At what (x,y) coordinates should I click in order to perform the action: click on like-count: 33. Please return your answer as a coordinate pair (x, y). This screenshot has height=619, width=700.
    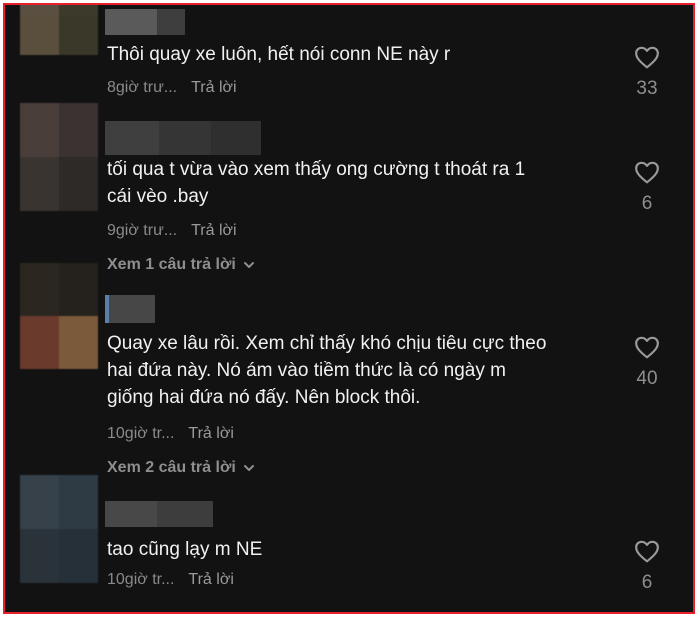
    Looking at the image, I should click on (647, 88).